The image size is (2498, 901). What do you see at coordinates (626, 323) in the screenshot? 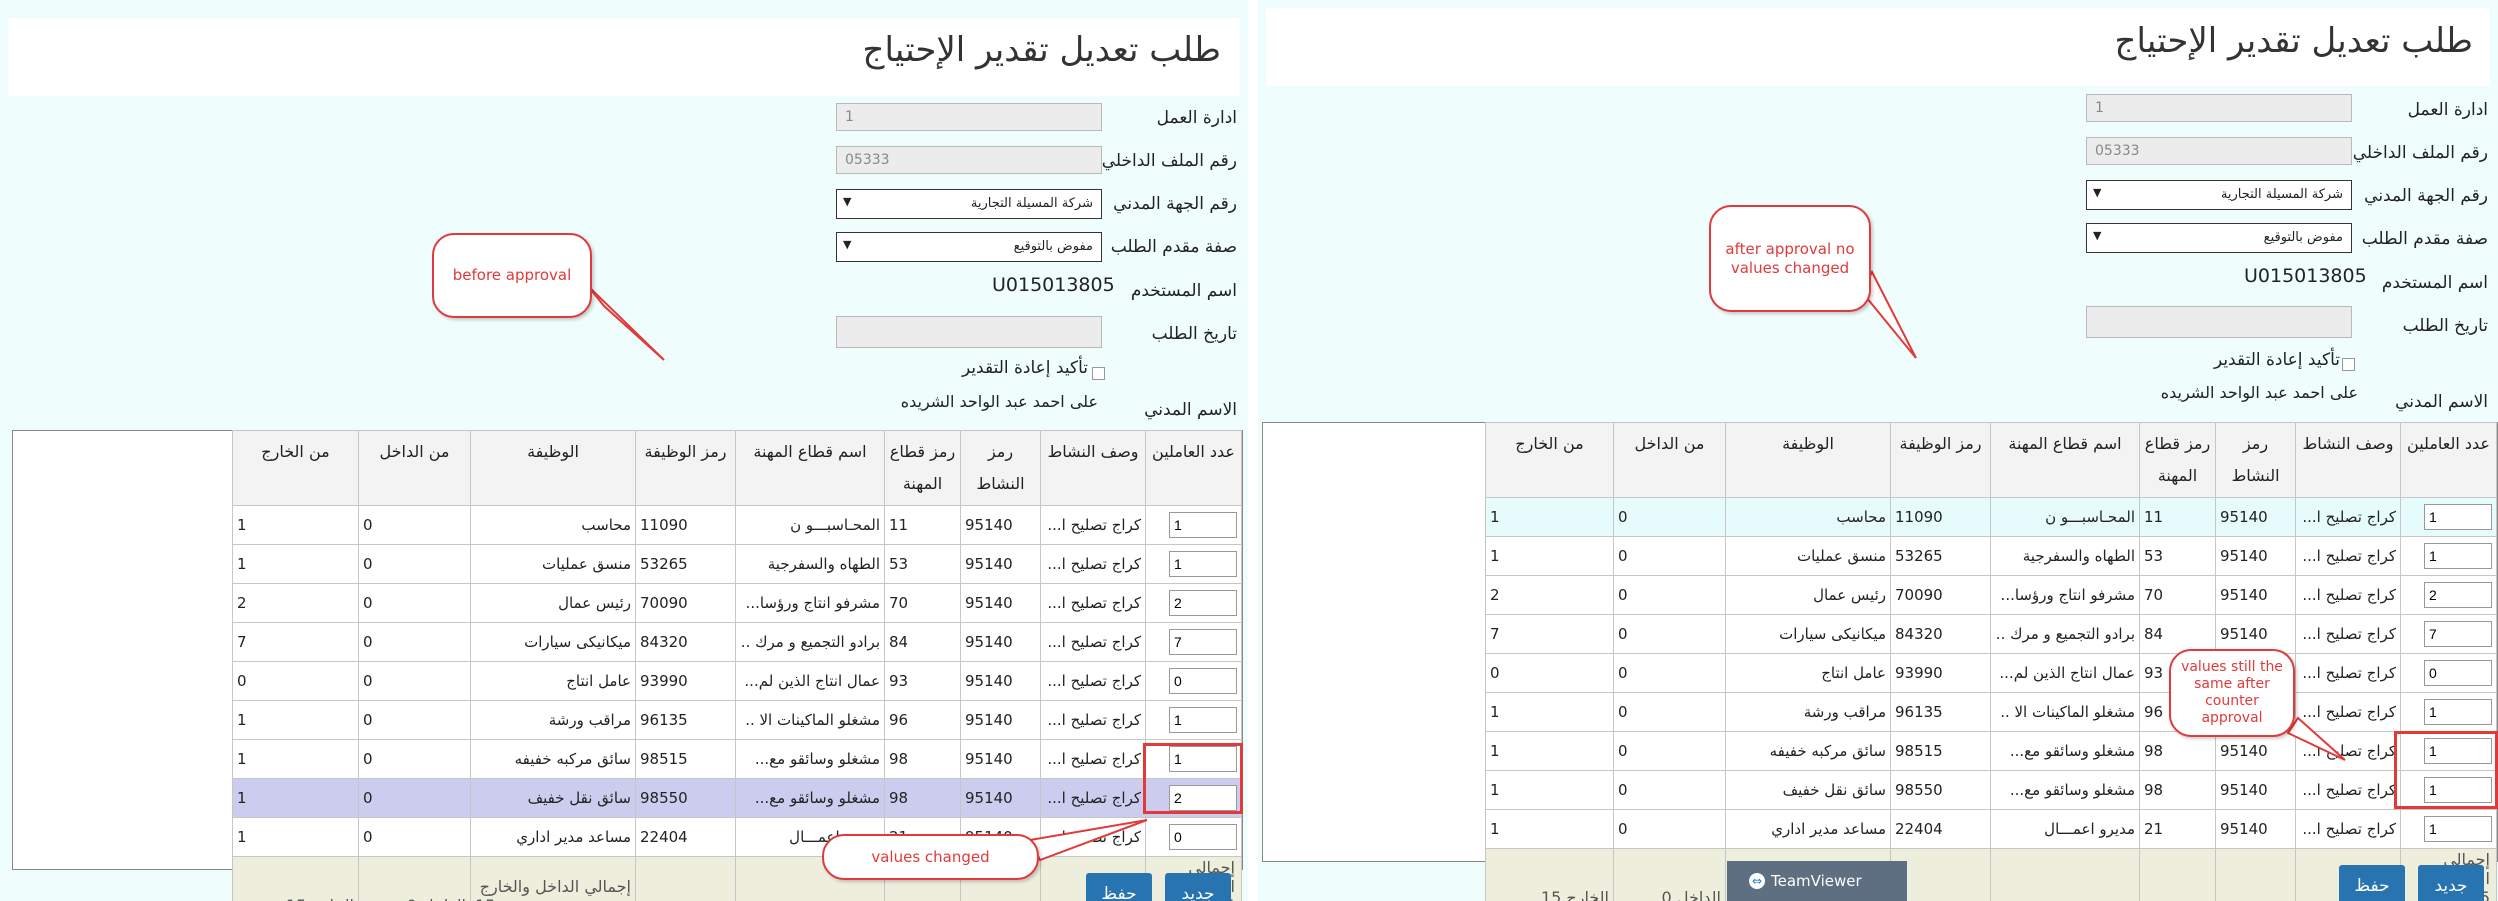
I see `before-approval-pointer` at bounding box center [626, 323].